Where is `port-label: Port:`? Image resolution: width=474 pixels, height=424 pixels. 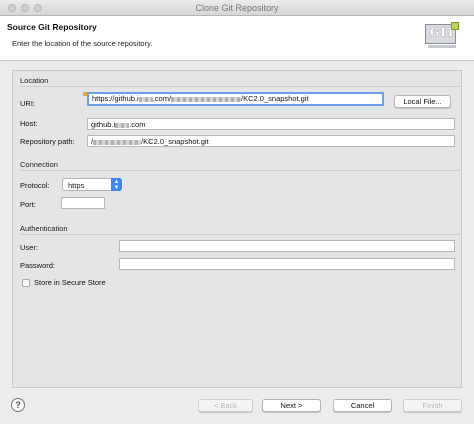
port-label: Port: is located at coordinates (28, 204).